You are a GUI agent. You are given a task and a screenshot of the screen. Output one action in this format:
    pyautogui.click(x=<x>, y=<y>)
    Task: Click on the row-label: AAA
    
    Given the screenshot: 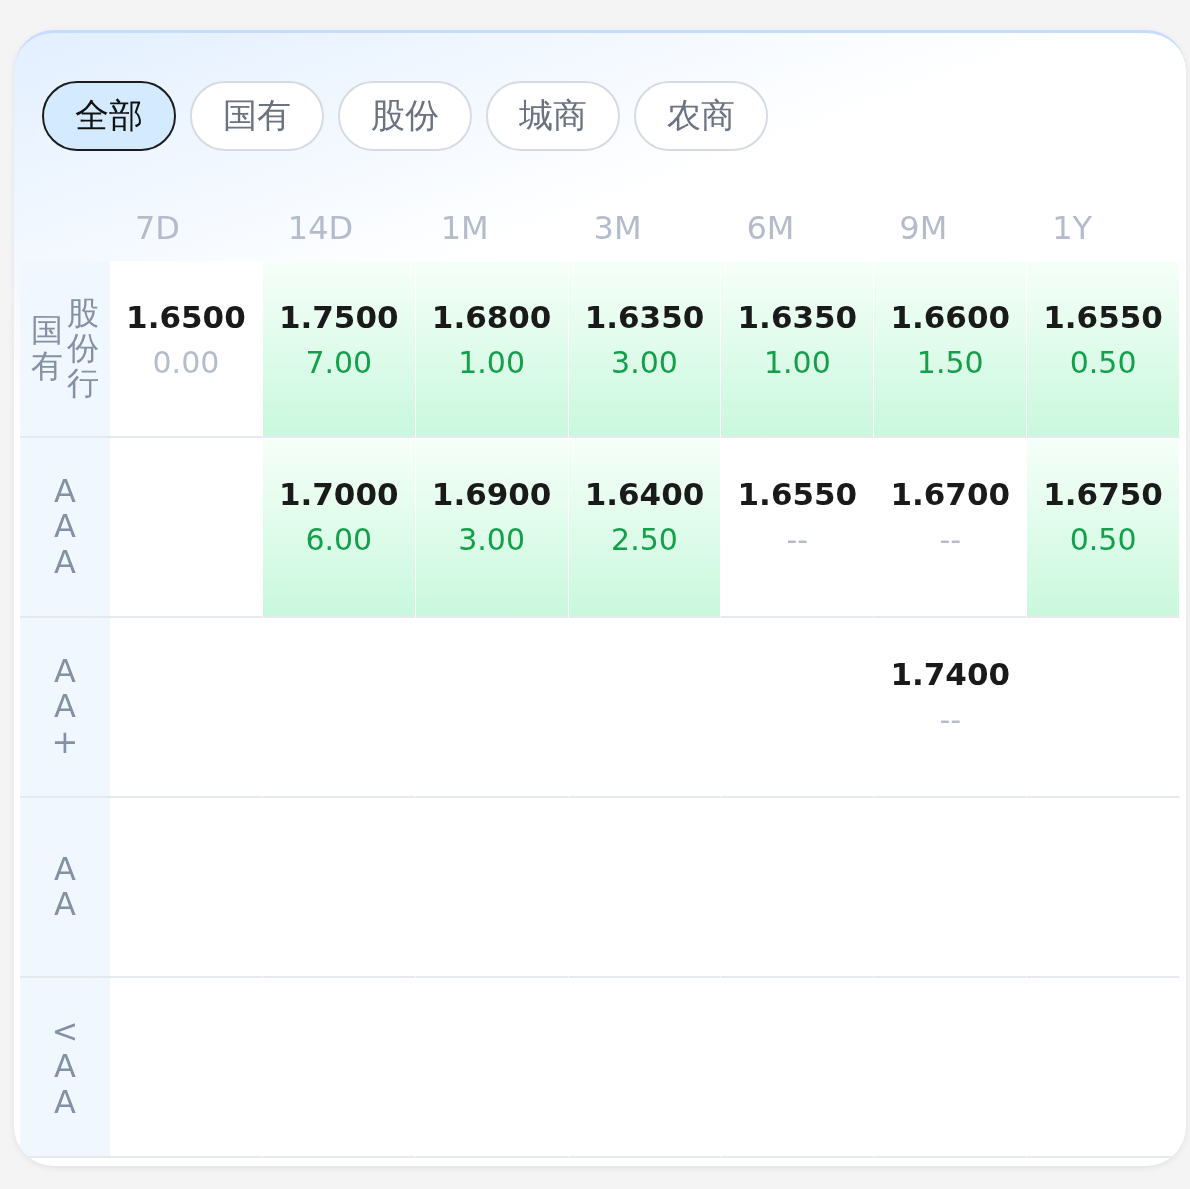 What is the action you would take?
    pyautogui.click(x=65, y=527)
    